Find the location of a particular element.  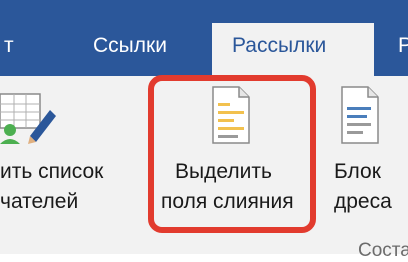

edit-recipient-list-label-line1: ить список is located at coordinates (52, 171).